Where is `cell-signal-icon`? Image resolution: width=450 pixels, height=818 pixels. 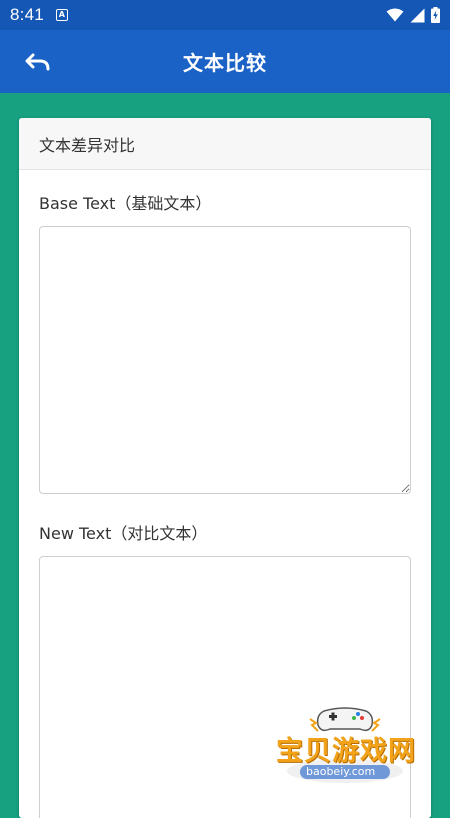
cell-signal-icon is located at coordinates (417, 15).